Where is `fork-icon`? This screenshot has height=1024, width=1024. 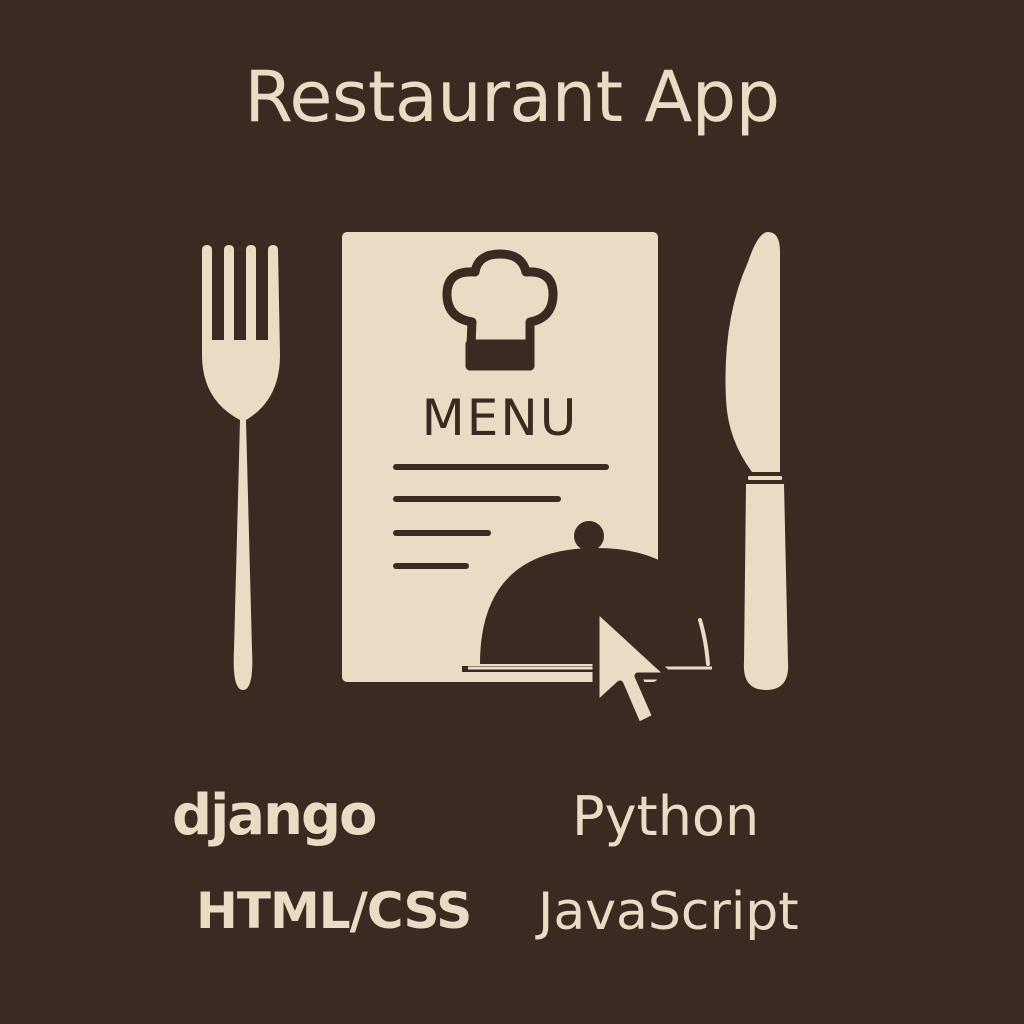 fork-icon is located at coordinates (241, 467).